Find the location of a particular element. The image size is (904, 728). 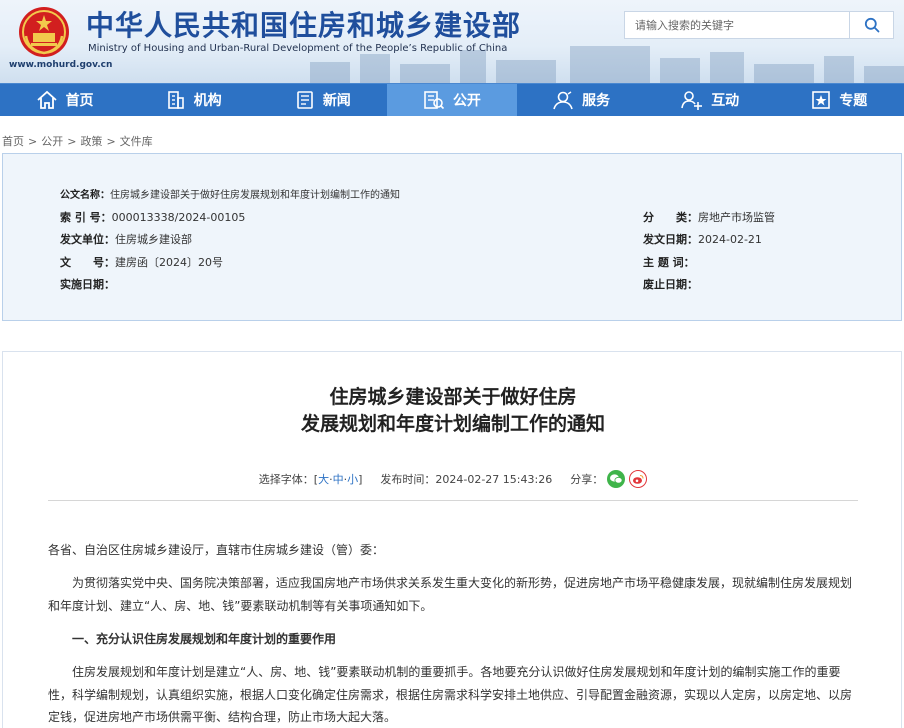

meta-issue-date: 发文日期：2024-02-21 is located at coordinates (702, 239).